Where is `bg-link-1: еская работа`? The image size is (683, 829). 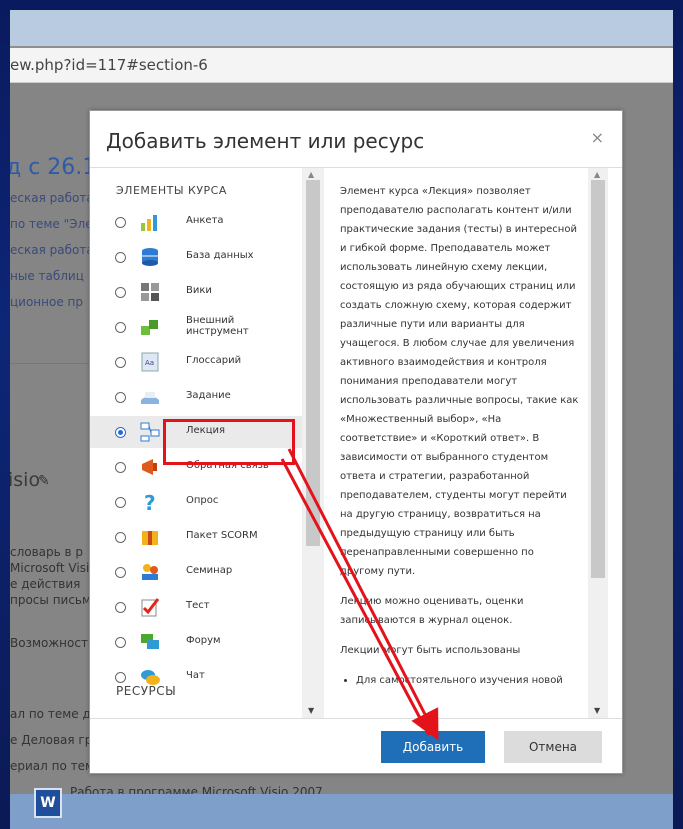
bg-link-1: еская работа is located at coordinates (52, 198).